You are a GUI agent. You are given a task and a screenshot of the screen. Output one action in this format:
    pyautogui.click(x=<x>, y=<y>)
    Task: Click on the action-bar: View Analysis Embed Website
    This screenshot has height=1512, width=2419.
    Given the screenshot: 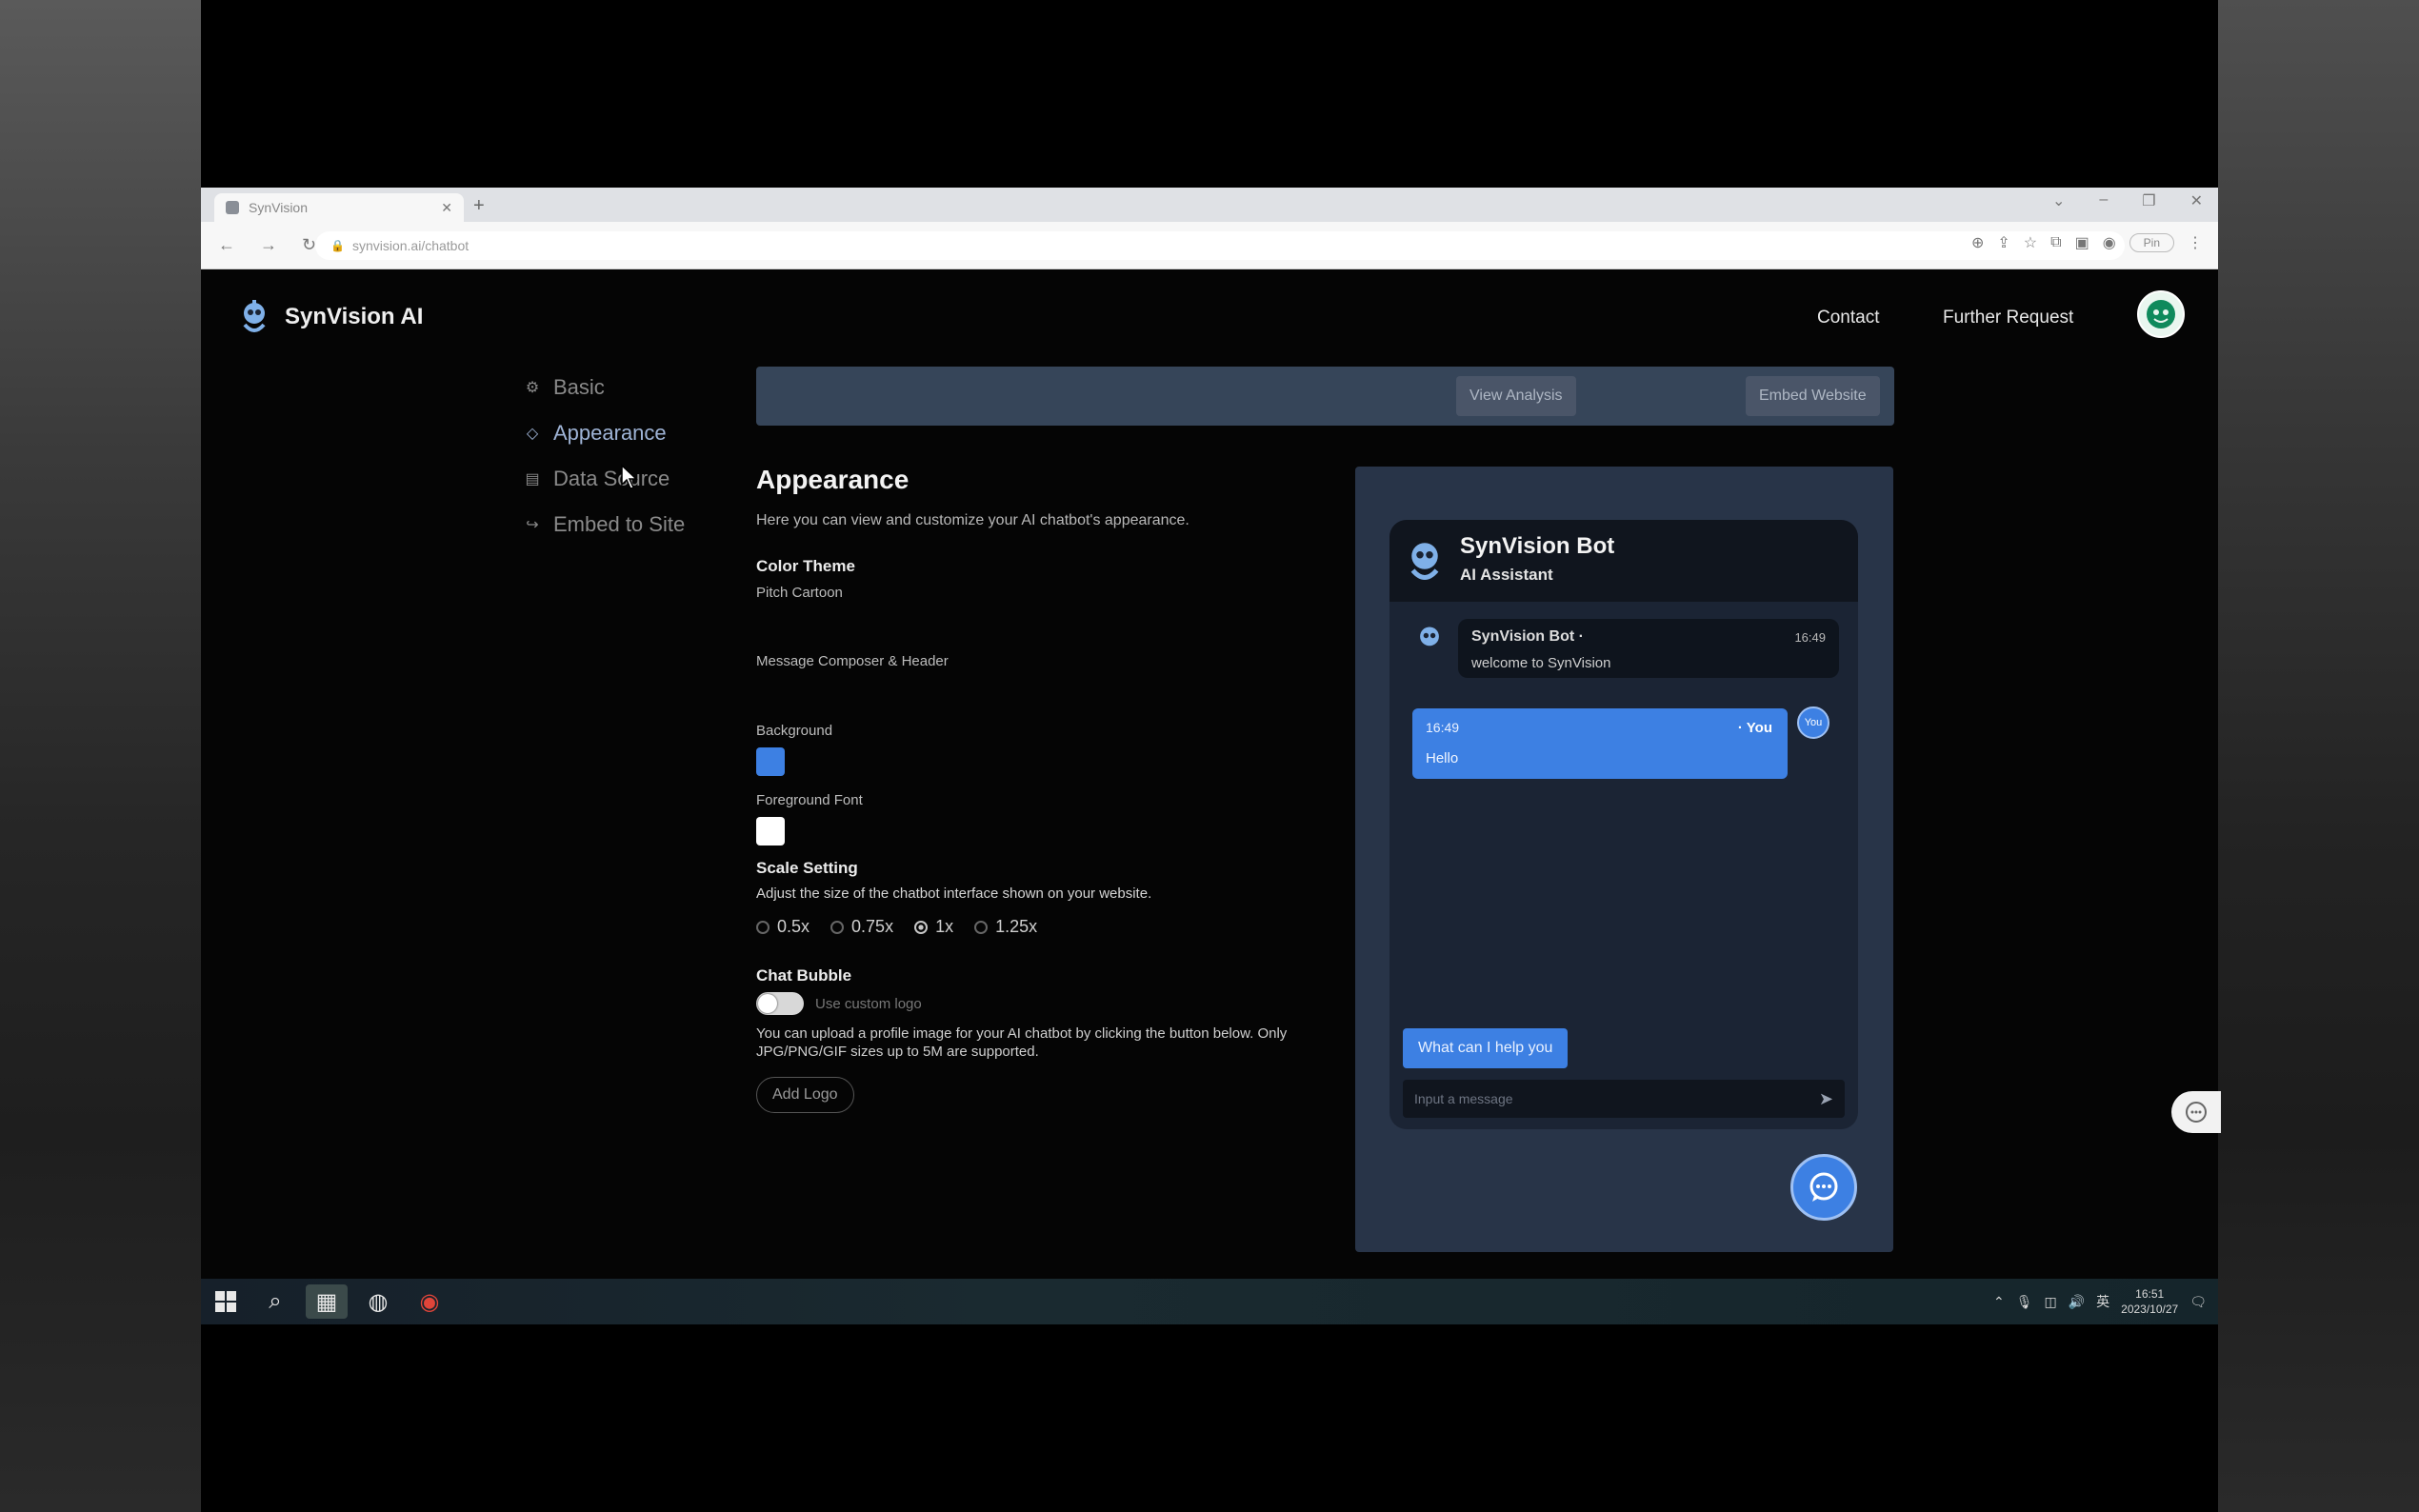 What is the action you would take?
    pyautogui.click(x=1325, y=396)
    